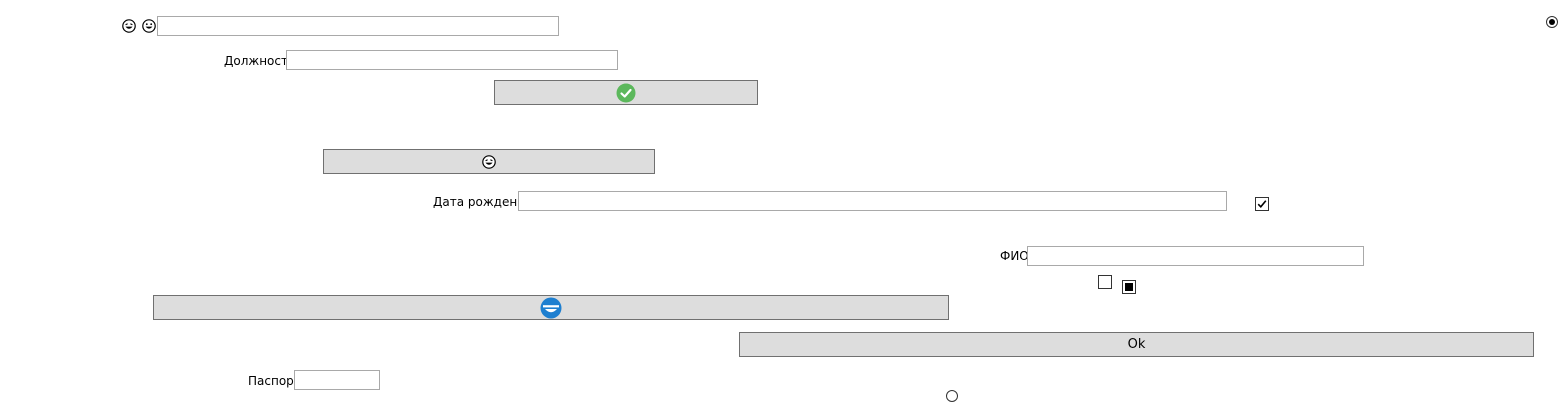 The image size is (1566, 417). I want to click on passport-input, so click(337, 380).